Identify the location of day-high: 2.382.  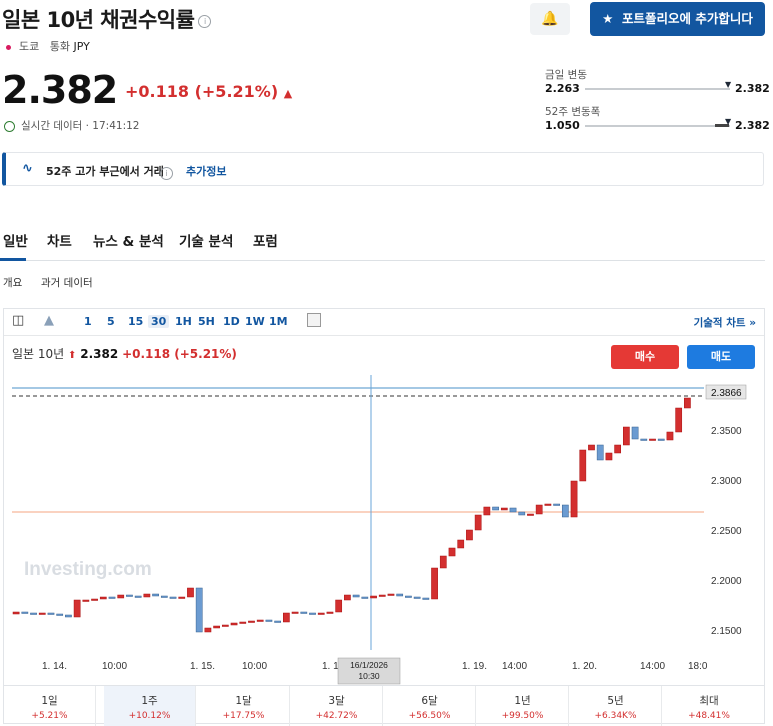
(752, 88).